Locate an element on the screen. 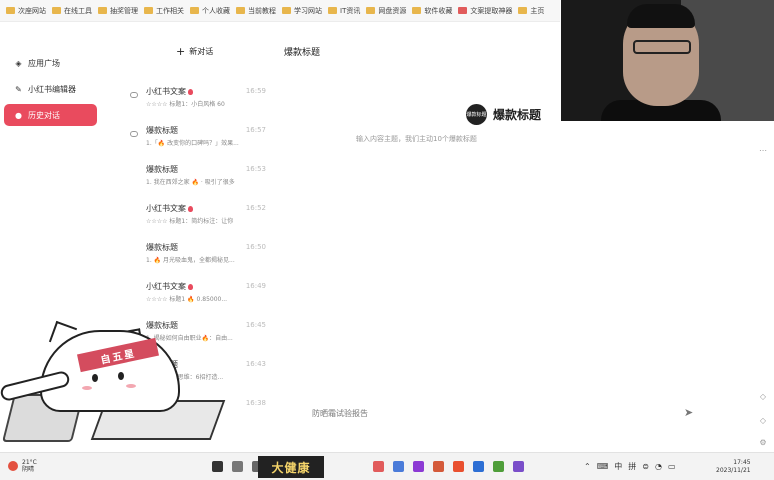  message-input: 防晒霜试验报告 ➤ is located at coordinates (510, 413).